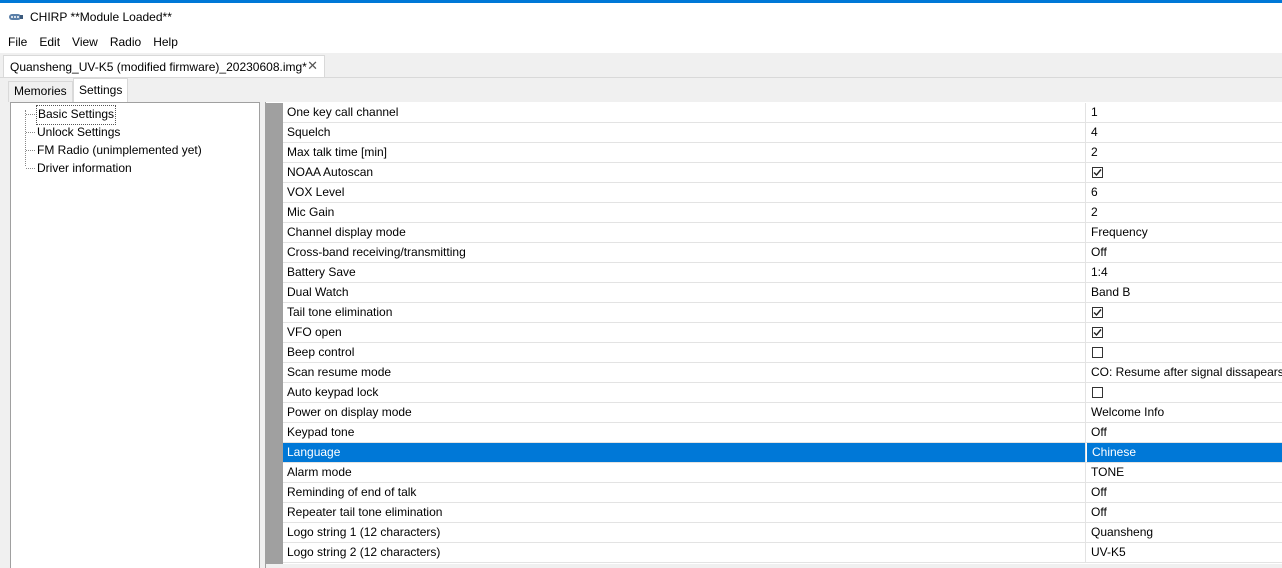 The width and height of the screenshot is (1282, 568). What do you see at coordinates (641, 42) in the screenshot?
I see `menu-bar: File Edit View Radio Help` at bounding box center [641, 42].